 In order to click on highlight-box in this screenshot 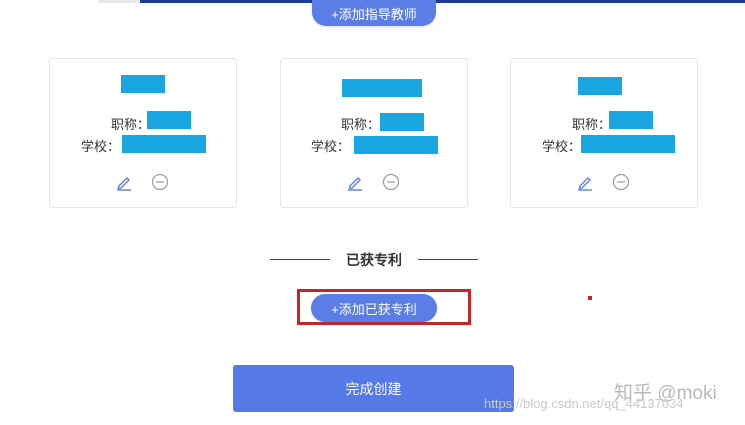, I will do `click(384, 307)`.